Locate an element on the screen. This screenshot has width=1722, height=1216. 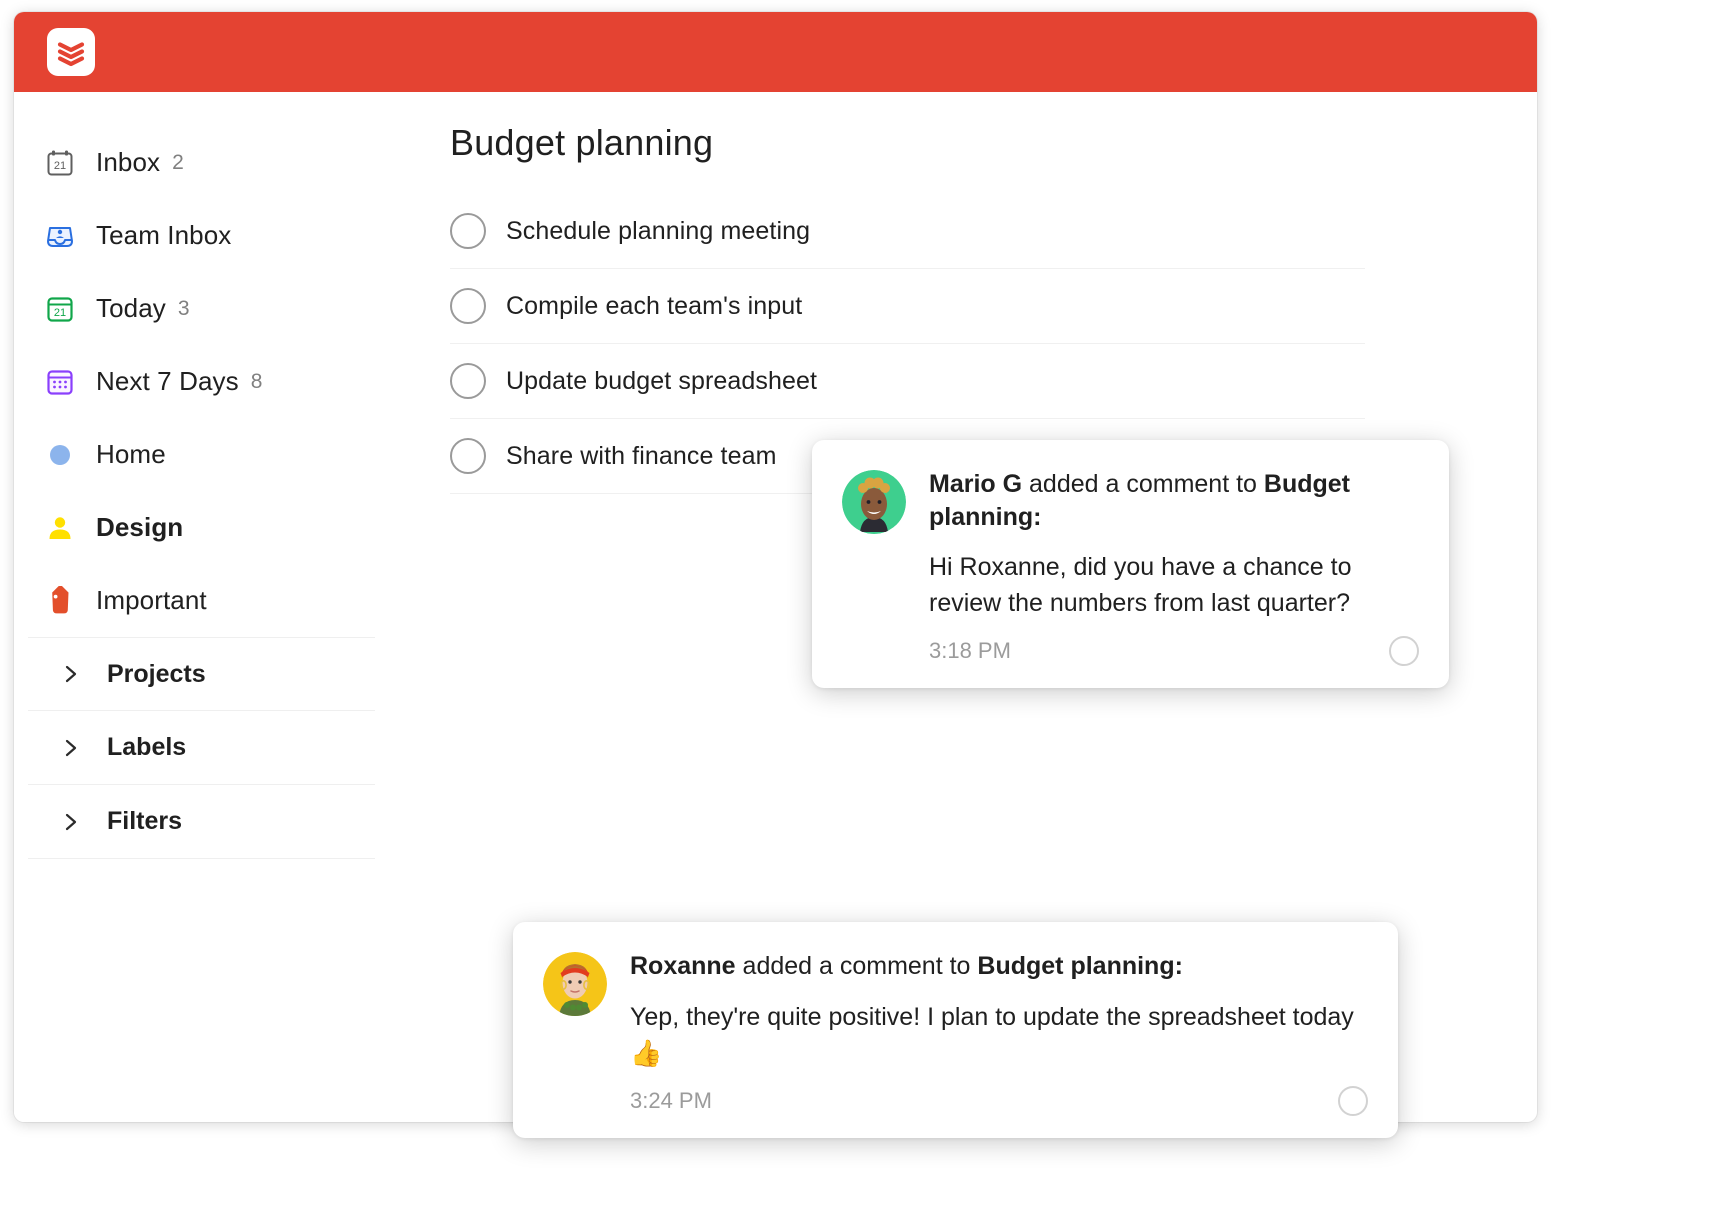
notification-target: Budget planning: is located at coordinates (1080, 966).